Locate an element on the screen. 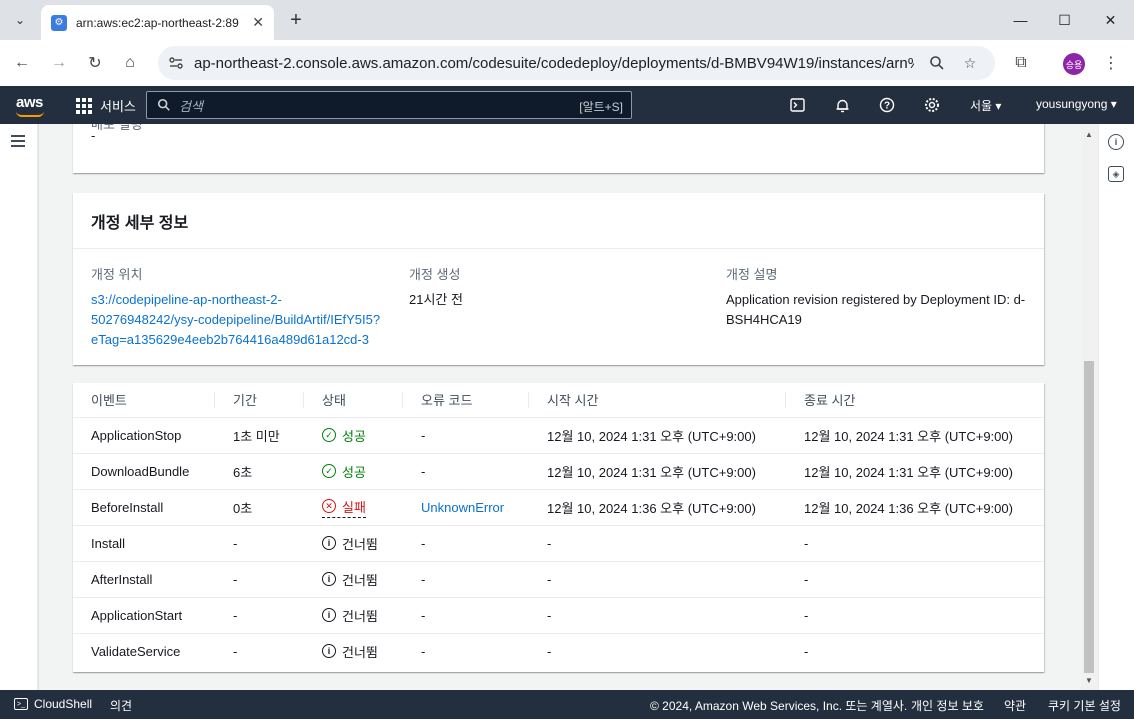  extensions-icon: ⧉ is located at coordinates (1021, 63).